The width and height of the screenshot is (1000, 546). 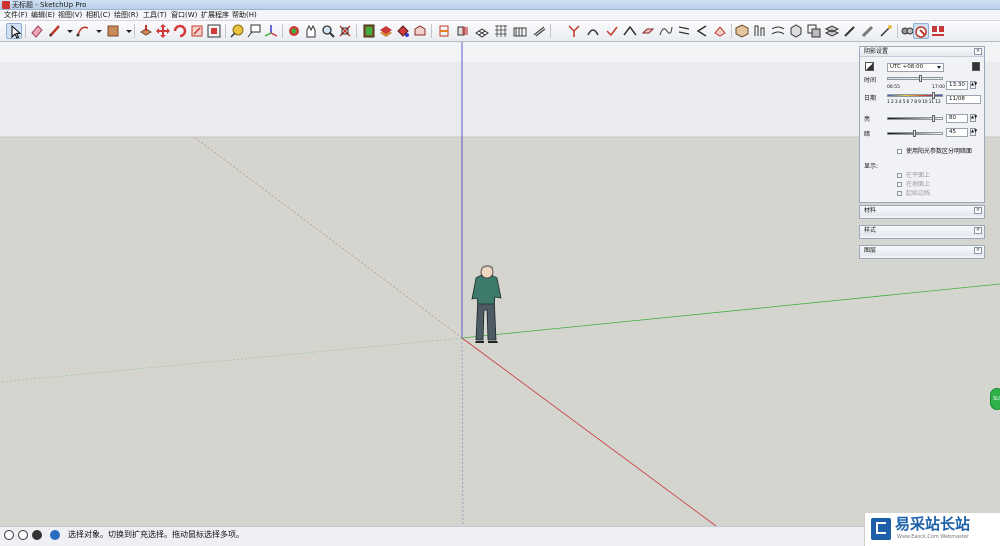 I want to click on rectangle-dropdown, so click(x=126, y=31).